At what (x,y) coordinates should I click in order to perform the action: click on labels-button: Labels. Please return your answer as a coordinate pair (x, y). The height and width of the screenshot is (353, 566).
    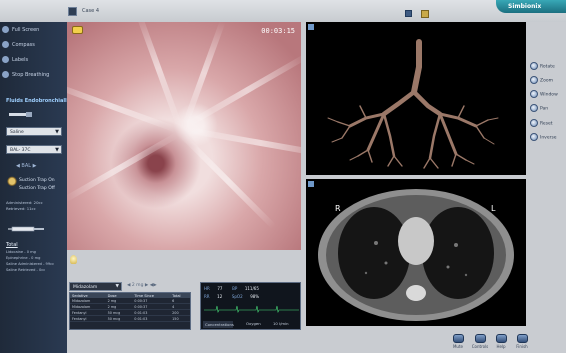
    Looking at the image, I should click on (33, 61).